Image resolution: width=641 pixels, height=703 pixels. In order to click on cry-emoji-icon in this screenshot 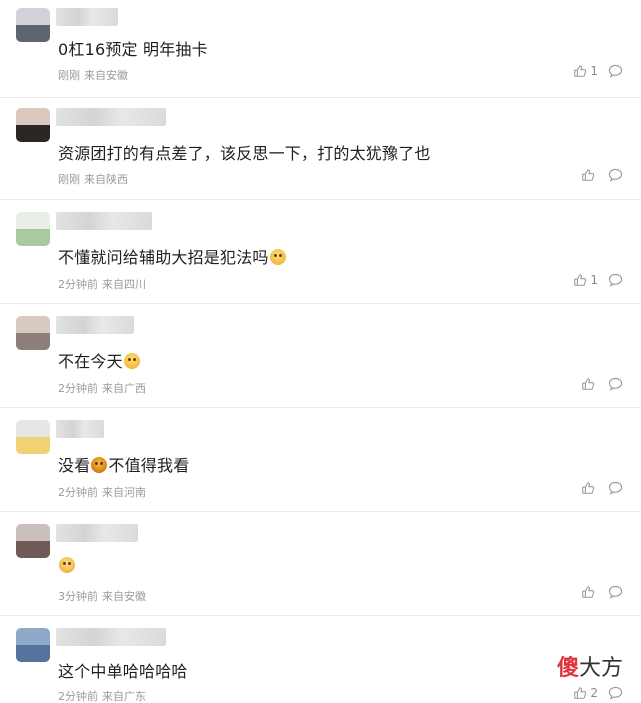, I will do `click(67, 565)`.